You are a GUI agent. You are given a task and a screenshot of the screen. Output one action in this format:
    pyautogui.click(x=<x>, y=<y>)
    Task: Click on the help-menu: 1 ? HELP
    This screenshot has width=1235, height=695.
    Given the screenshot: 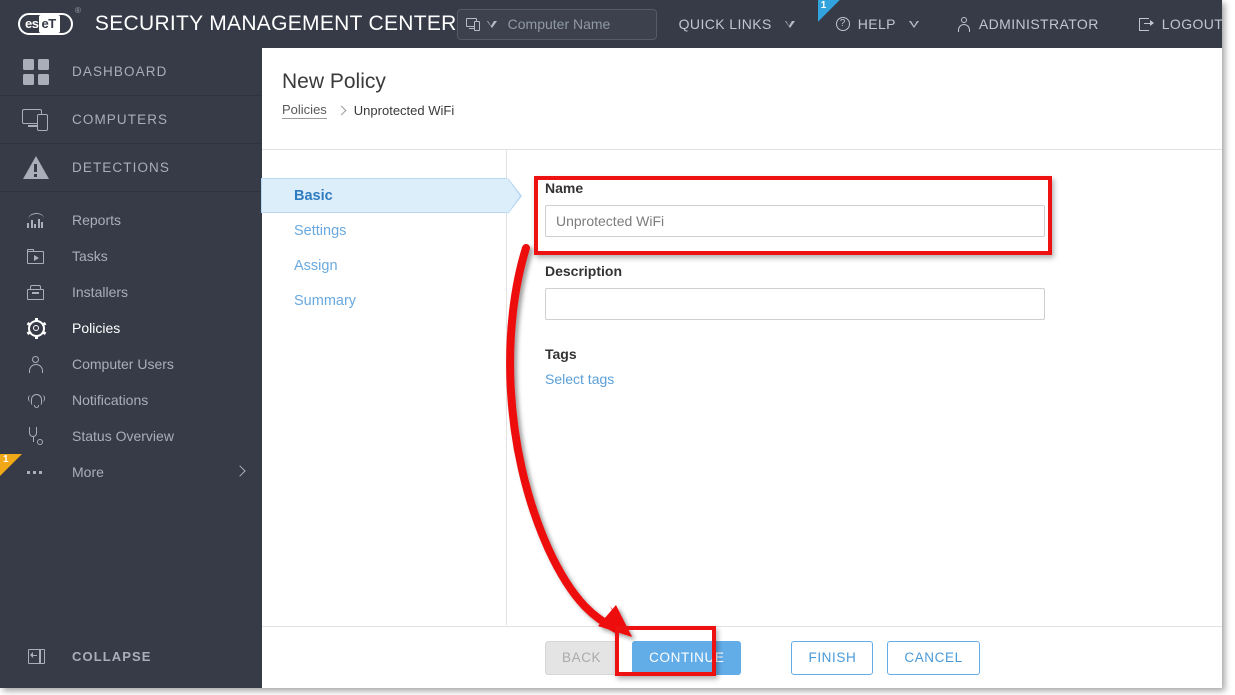 What is the action you would take?
    pyautogui.click(x=877, y=24)
    